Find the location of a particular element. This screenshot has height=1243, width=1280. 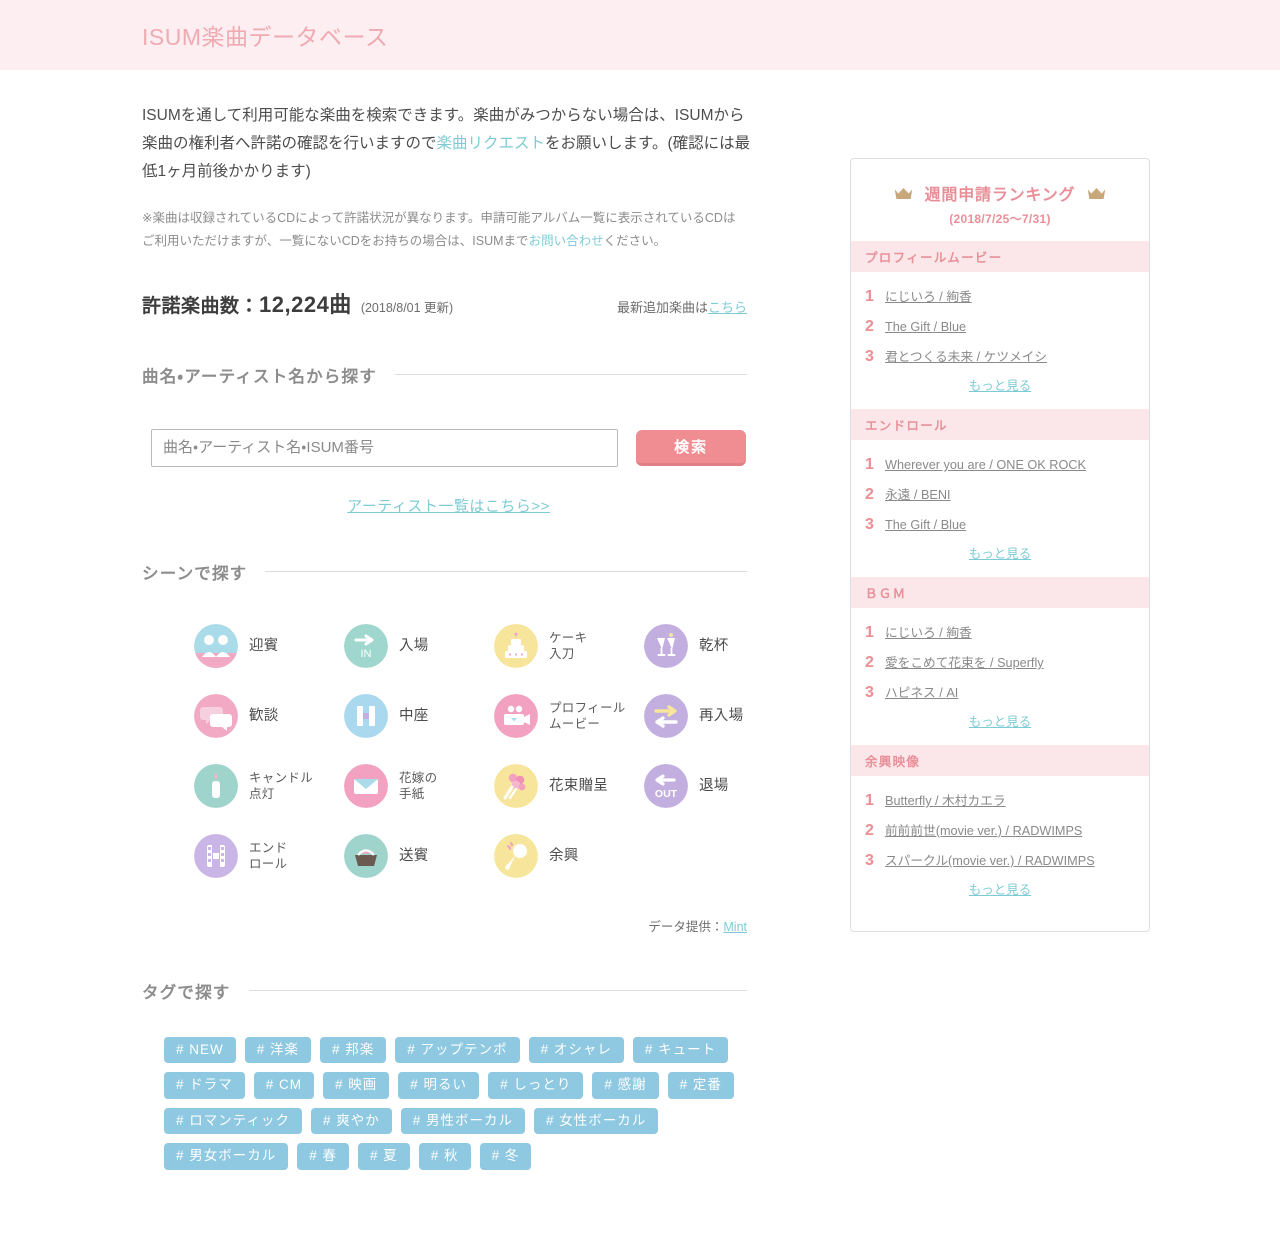

tag-chip: # 定番 is located at coordinates (700, 1085).